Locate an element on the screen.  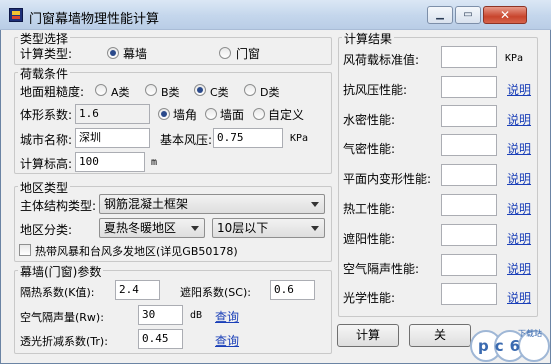
minimize-icon: ▁ is located at coordinates (440, 14).